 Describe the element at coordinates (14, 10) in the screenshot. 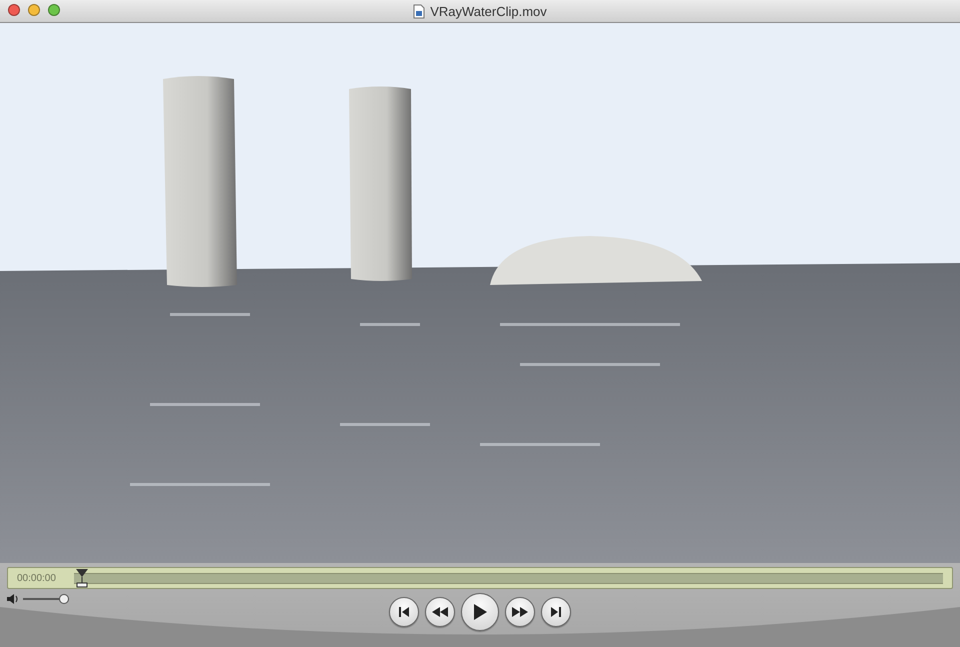

I see `close-button` at that location.